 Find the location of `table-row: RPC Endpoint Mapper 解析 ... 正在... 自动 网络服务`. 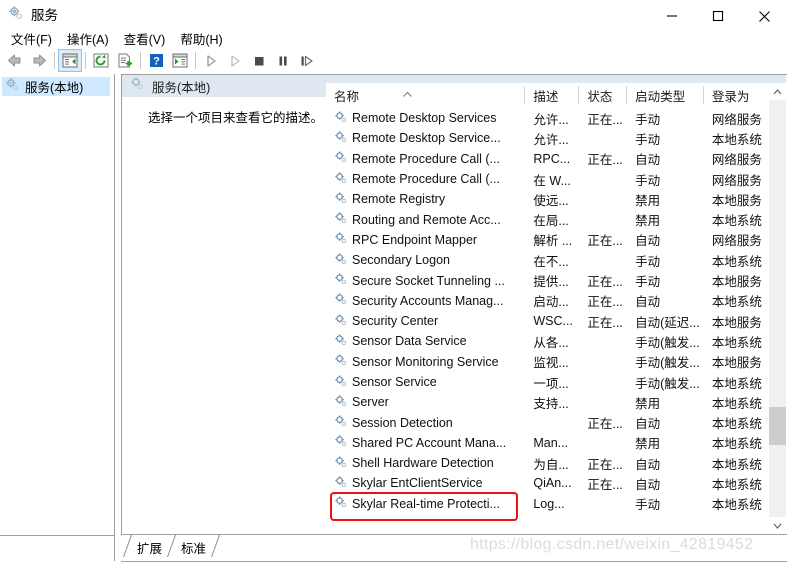

table-row: RPC Endpoint Mapper 解析 ... 正在... 自动 网络服务 is located at coordinates (556, 240).